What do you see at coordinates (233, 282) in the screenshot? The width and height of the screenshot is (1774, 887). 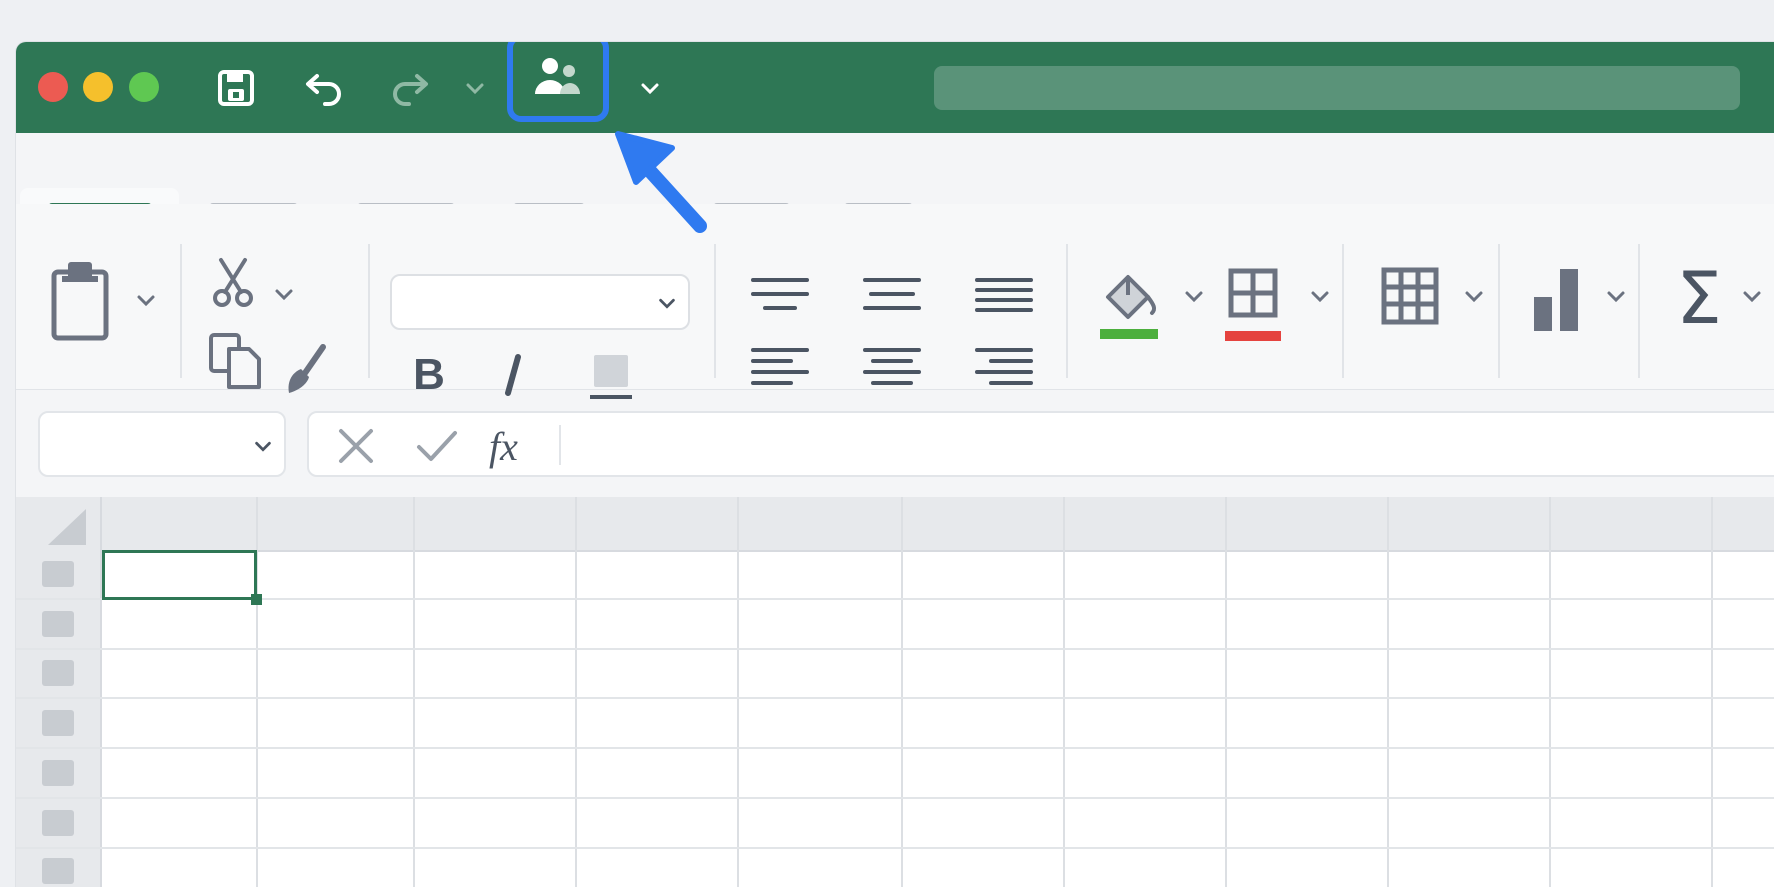 I see `cut-icon` at bounding box center [233, 282].